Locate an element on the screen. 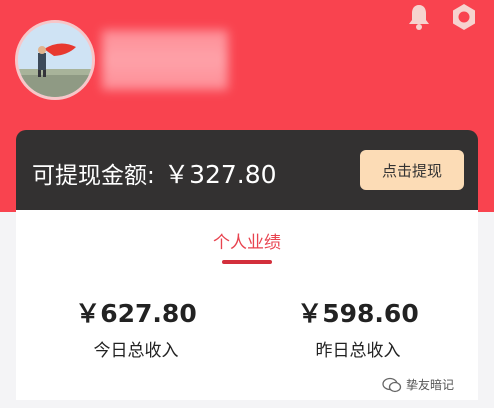  balance-label: 可提现金额: is located at coordinates (93, 176).